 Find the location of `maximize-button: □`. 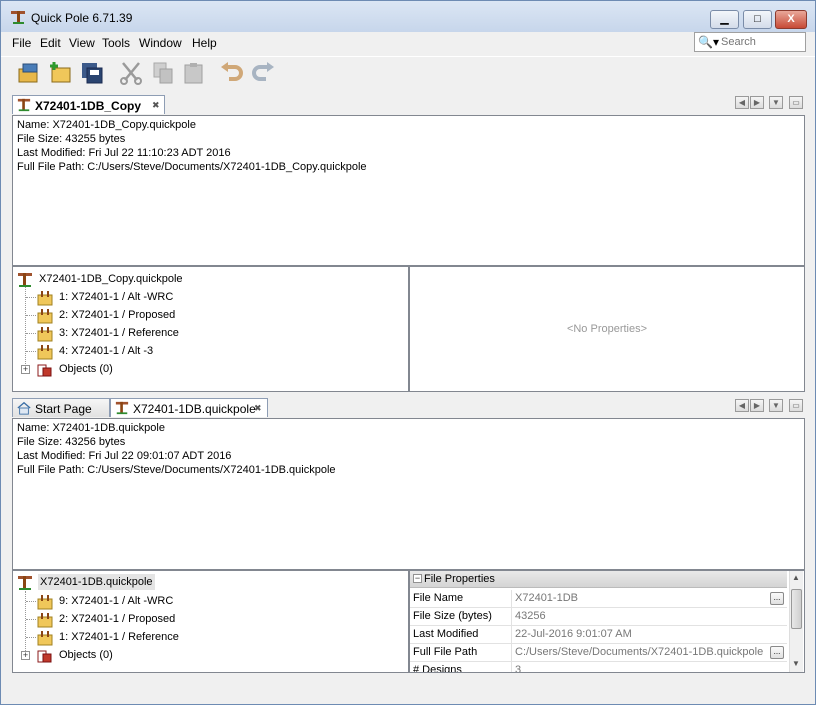

maximize-button: □ is located at coordinates (757, 19).